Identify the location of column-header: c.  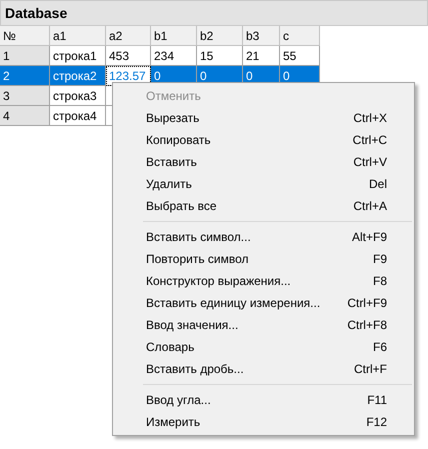
(300, 36).